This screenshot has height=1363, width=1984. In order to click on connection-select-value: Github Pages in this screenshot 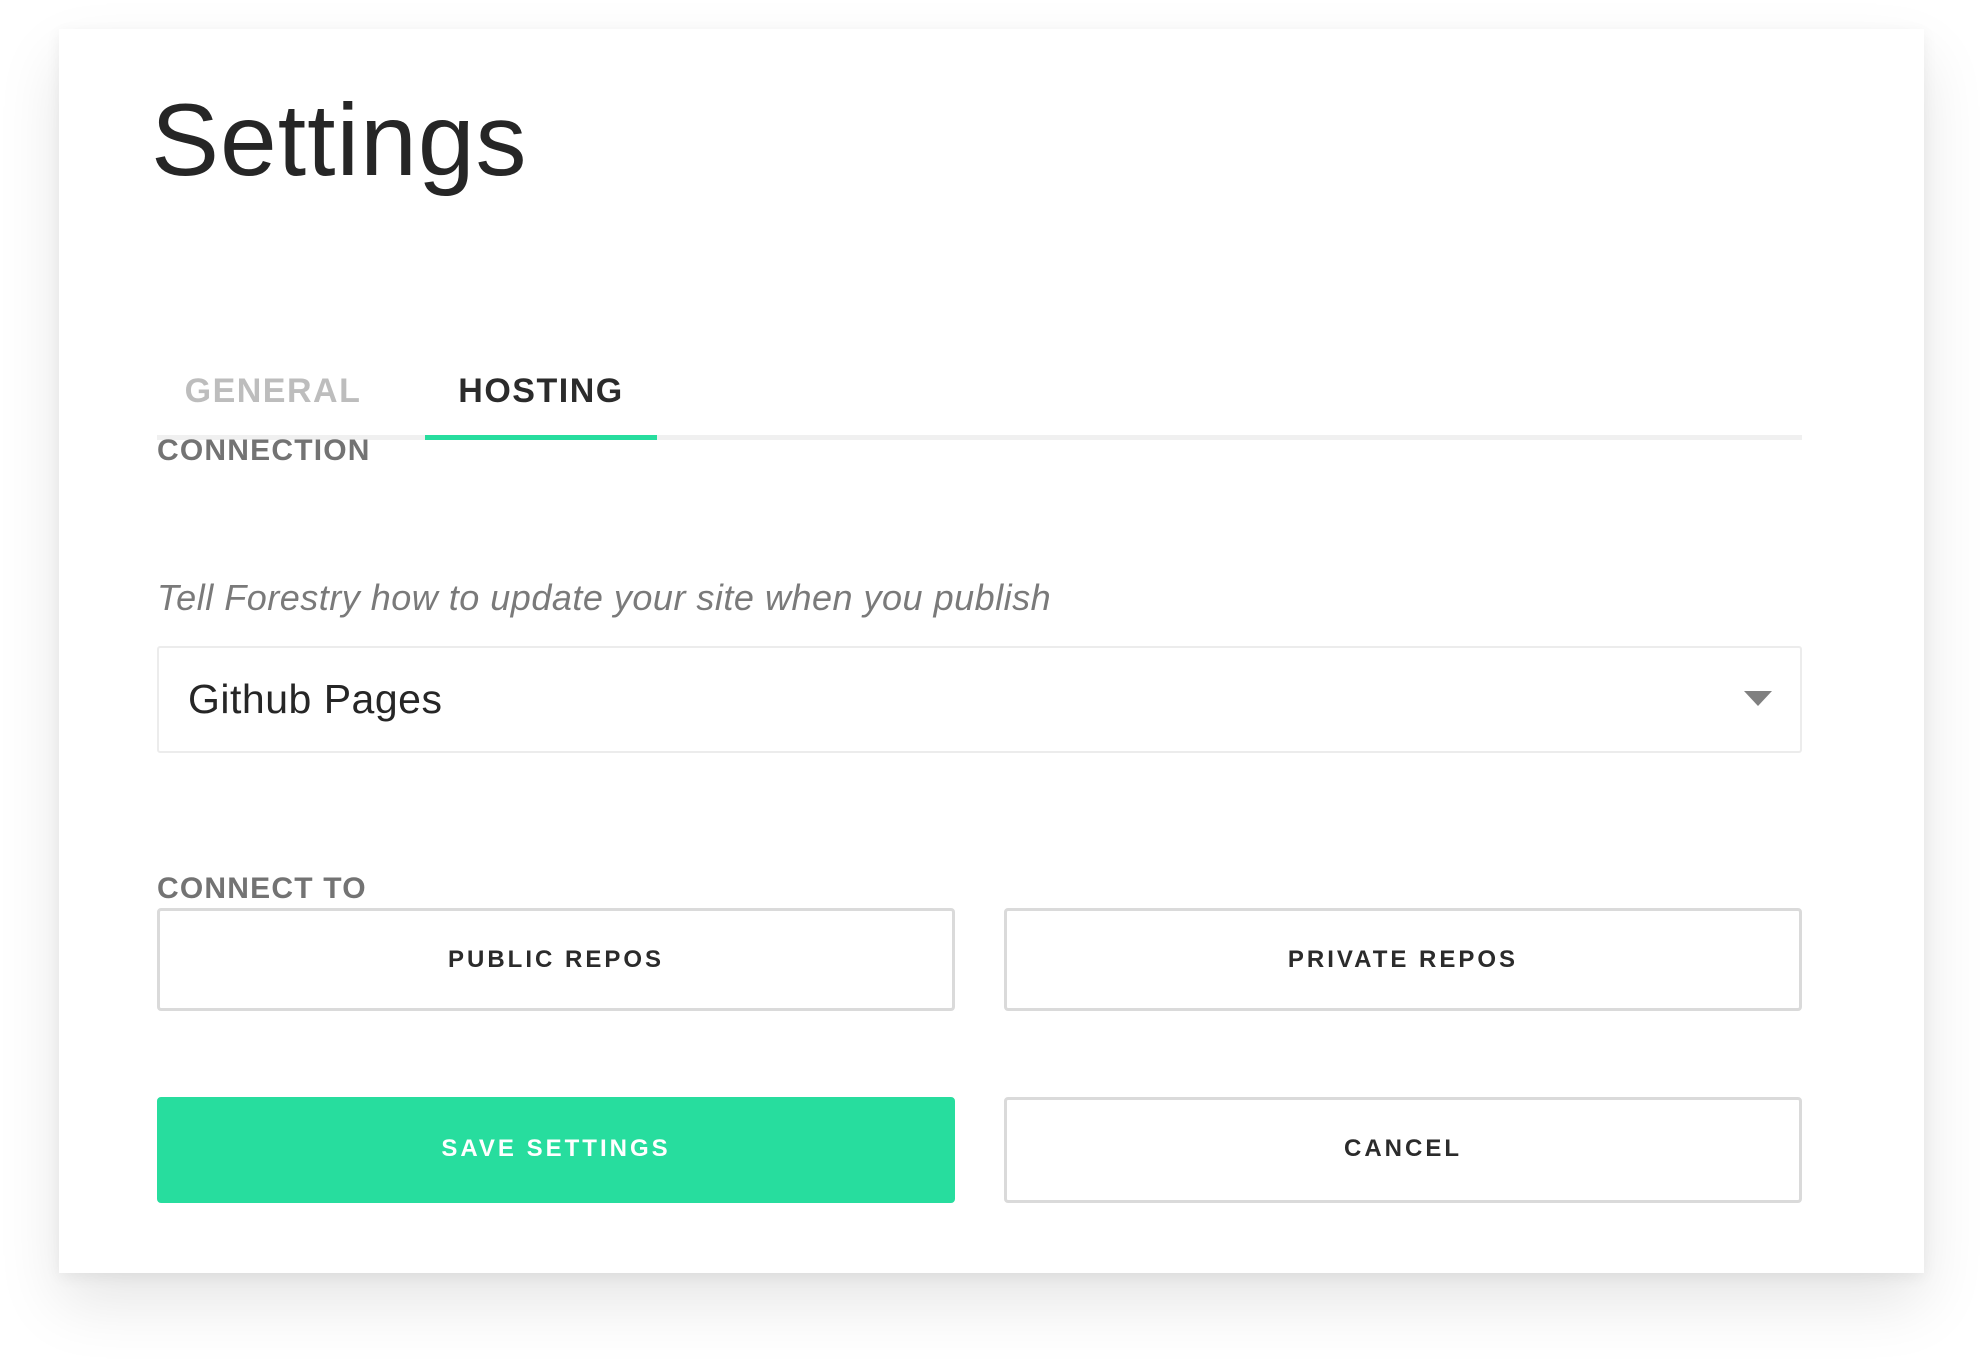, I will do `click(315, 699)`.